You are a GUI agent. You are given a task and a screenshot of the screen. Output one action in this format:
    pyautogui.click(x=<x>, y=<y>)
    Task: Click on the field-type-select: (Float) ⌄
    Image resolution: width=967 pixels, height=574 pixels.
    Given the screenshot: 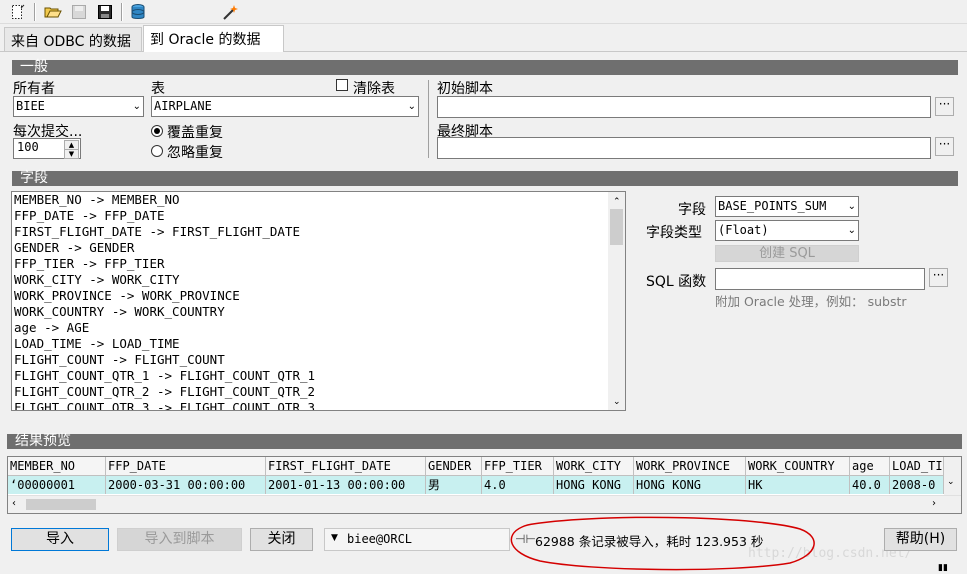 What is the action you would take?
    pyautogui.click(x=787, y=230)
    